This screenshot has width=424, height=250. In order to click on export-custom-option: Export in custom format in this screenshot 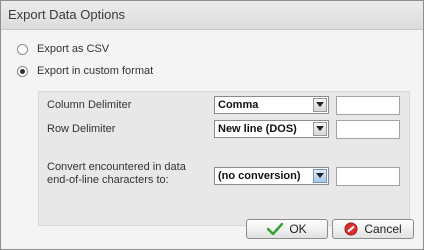, I will do `click(85, 71)`.